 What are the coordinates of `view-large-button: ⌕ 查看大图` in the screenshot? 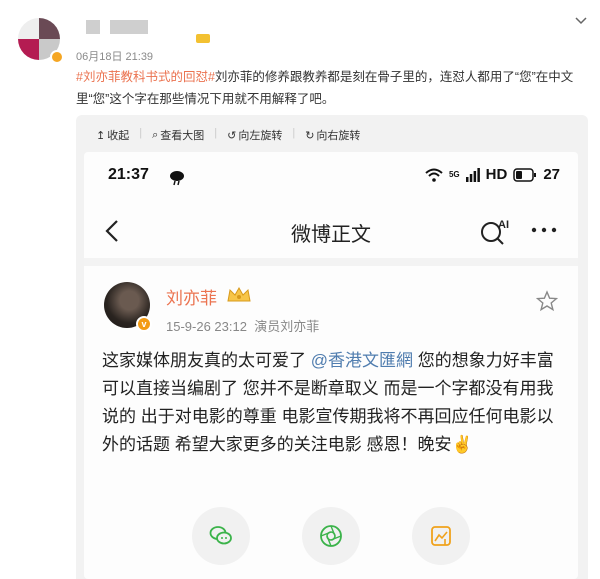 It's located at (178, 135).